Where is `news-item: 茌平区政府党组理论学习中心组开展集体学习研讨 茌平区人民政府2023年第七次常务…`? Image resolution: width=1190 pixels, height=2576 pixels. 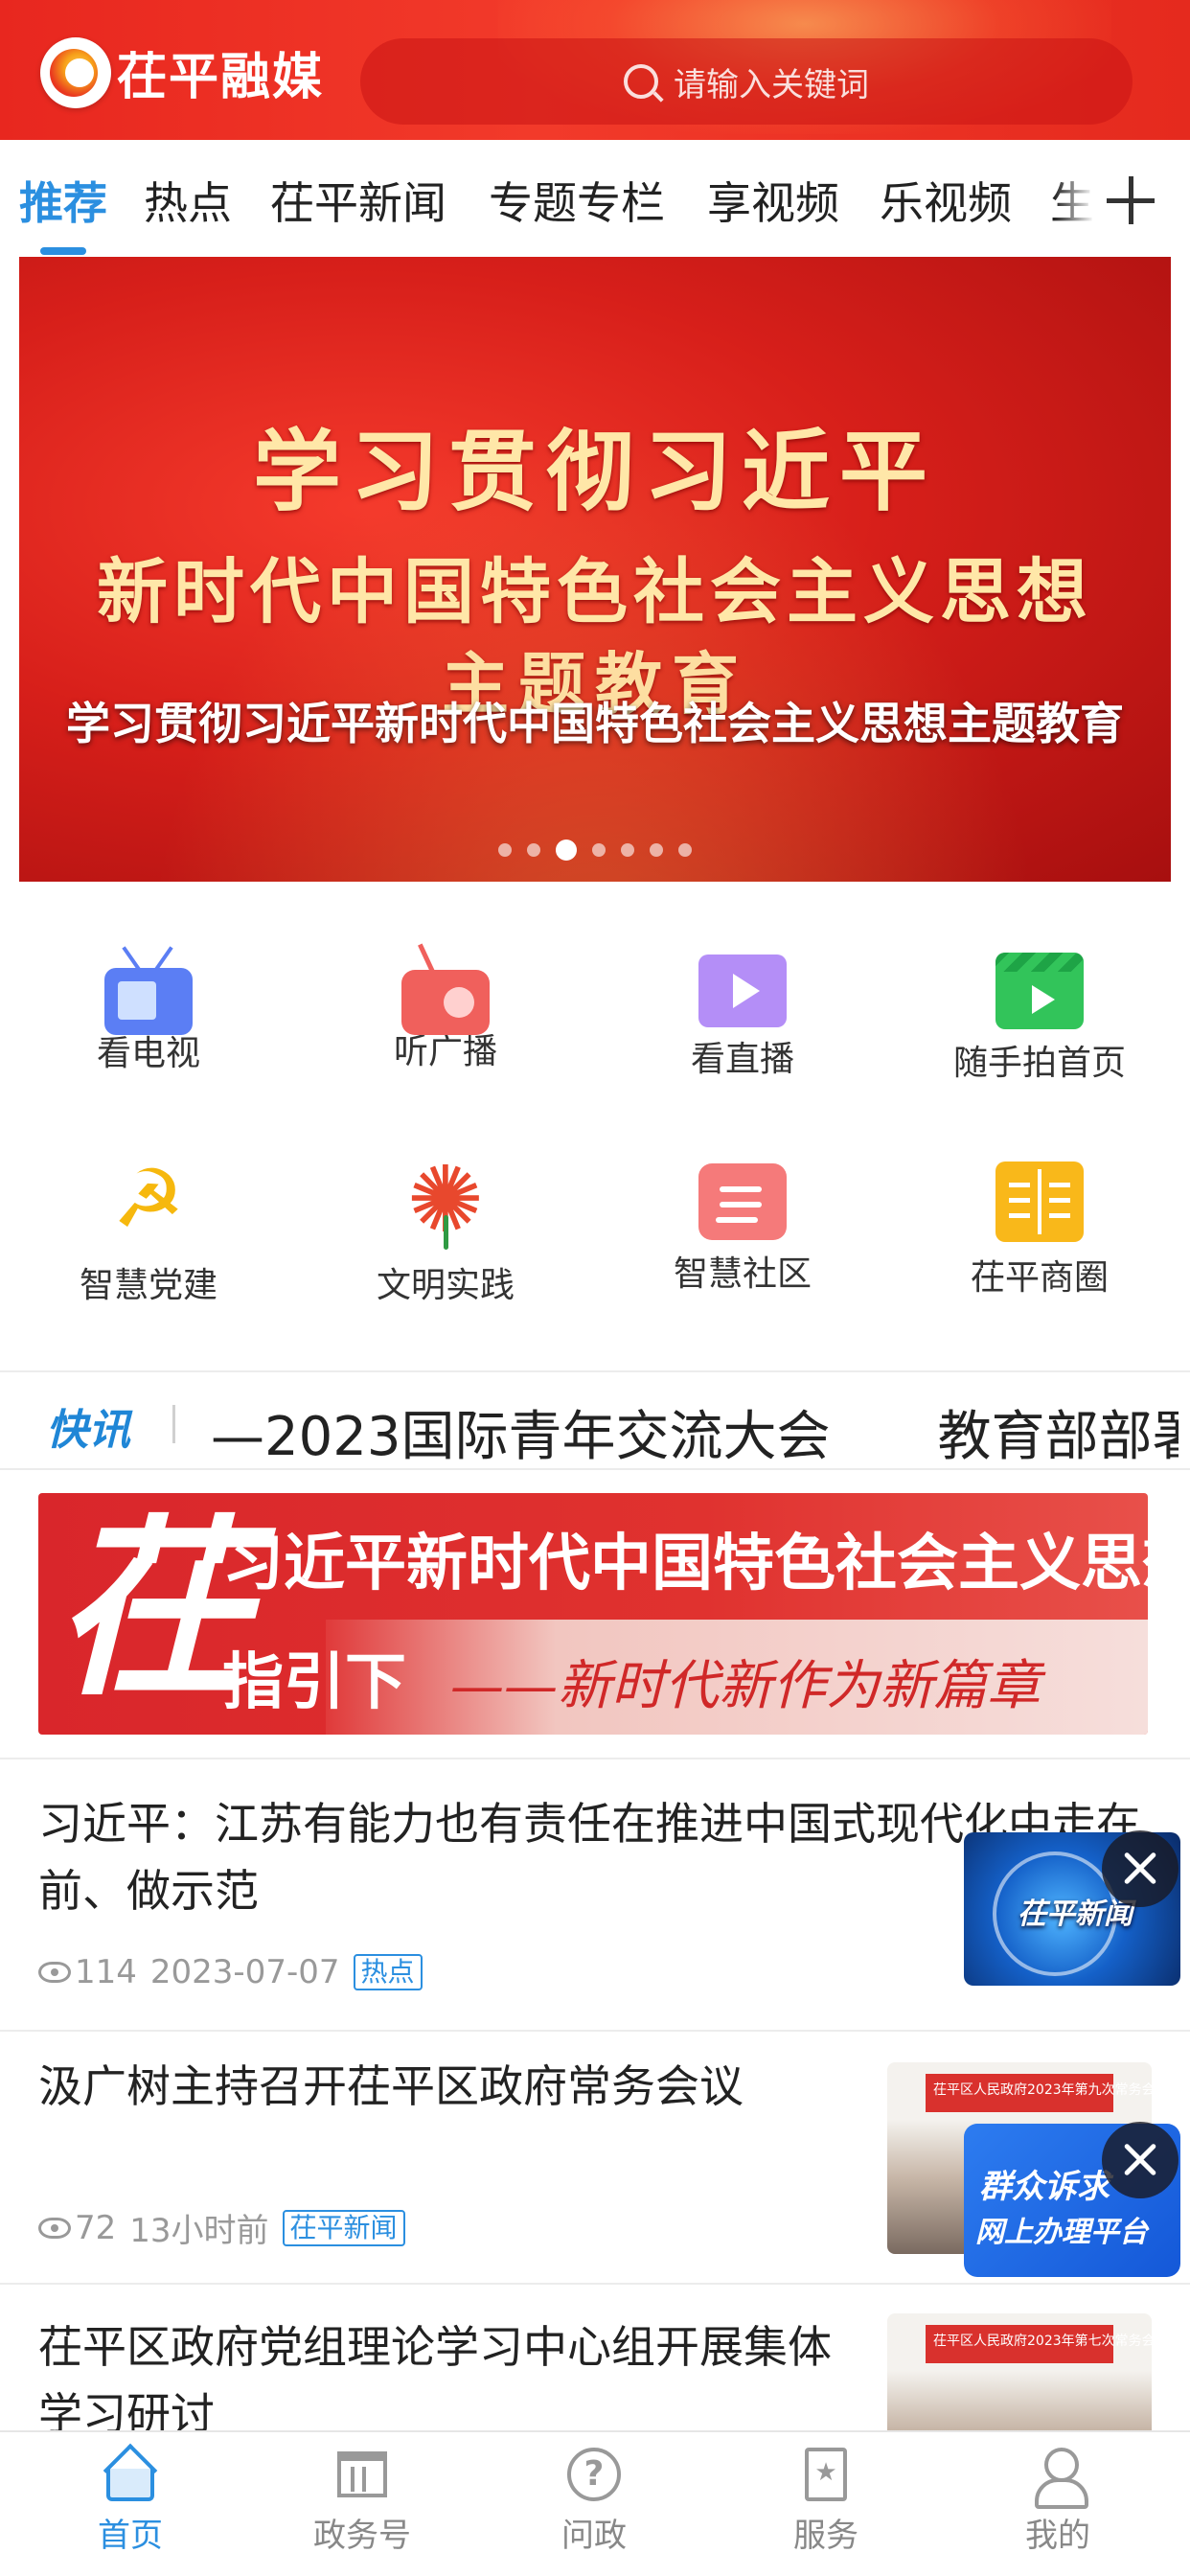 news-item: 茌平区政府党组理论学习中心组开展集体学习研讨 茌平区人民政府2023年第七次常务… is located at coordinates (595, 2357).